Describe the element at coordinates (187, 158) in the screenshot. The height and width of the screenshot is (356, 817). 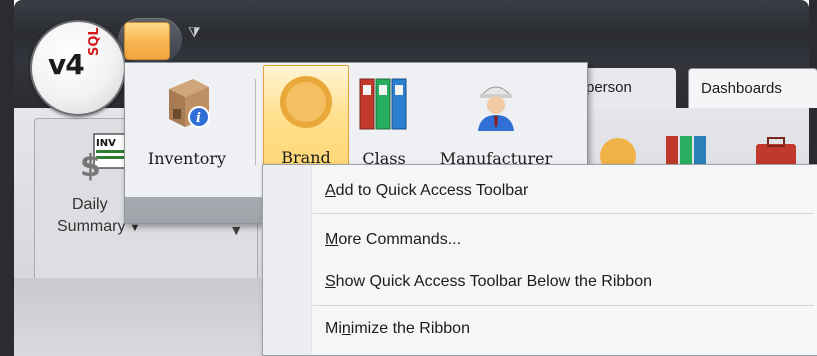
I see `inventory-label: Inventory` at that location.